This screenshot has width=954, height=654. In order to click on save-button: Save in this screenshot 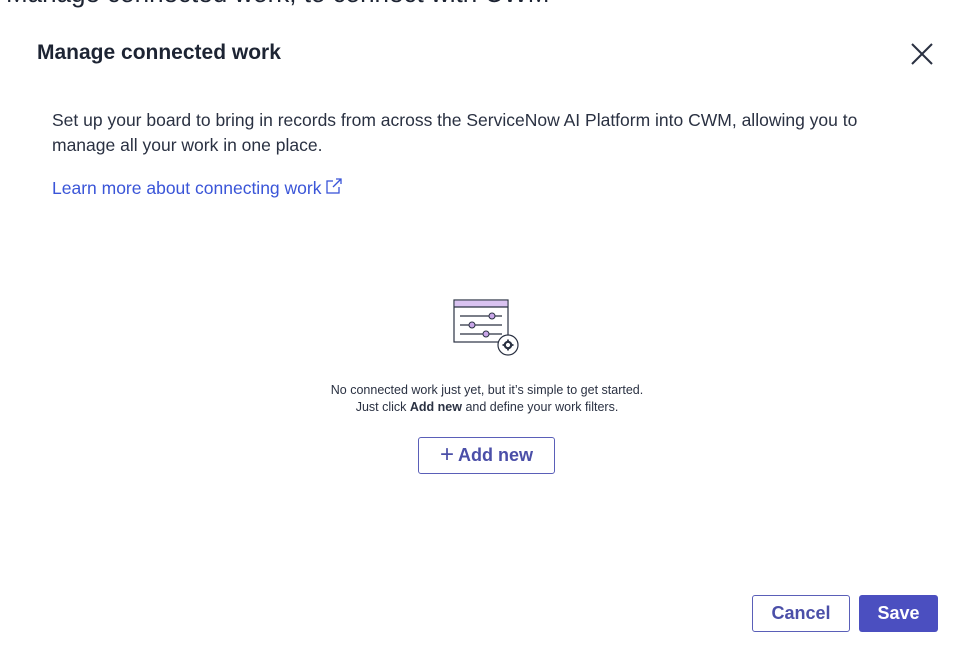, I will do `click(898, 613)`.